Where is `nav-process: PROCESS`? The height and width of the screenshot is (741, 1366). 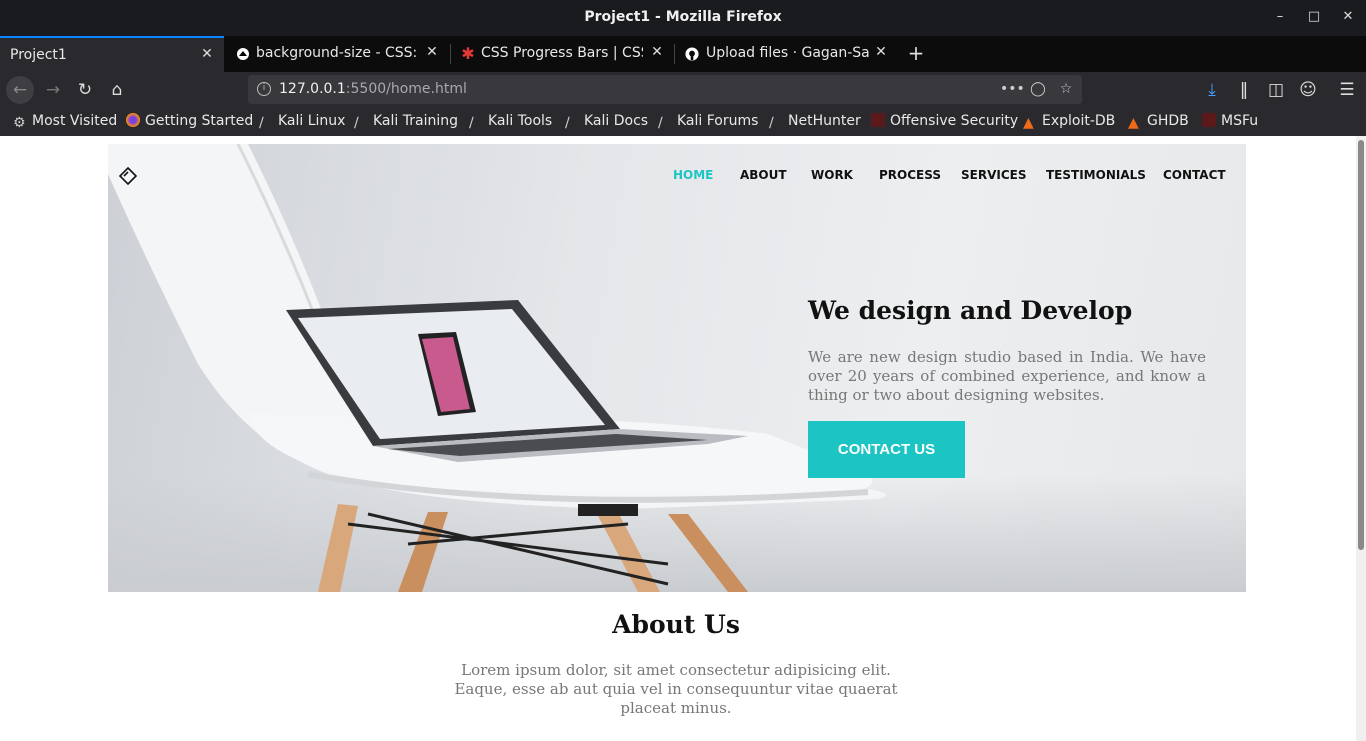
nav-process: PROCESS is located at coordinates (910, 175).